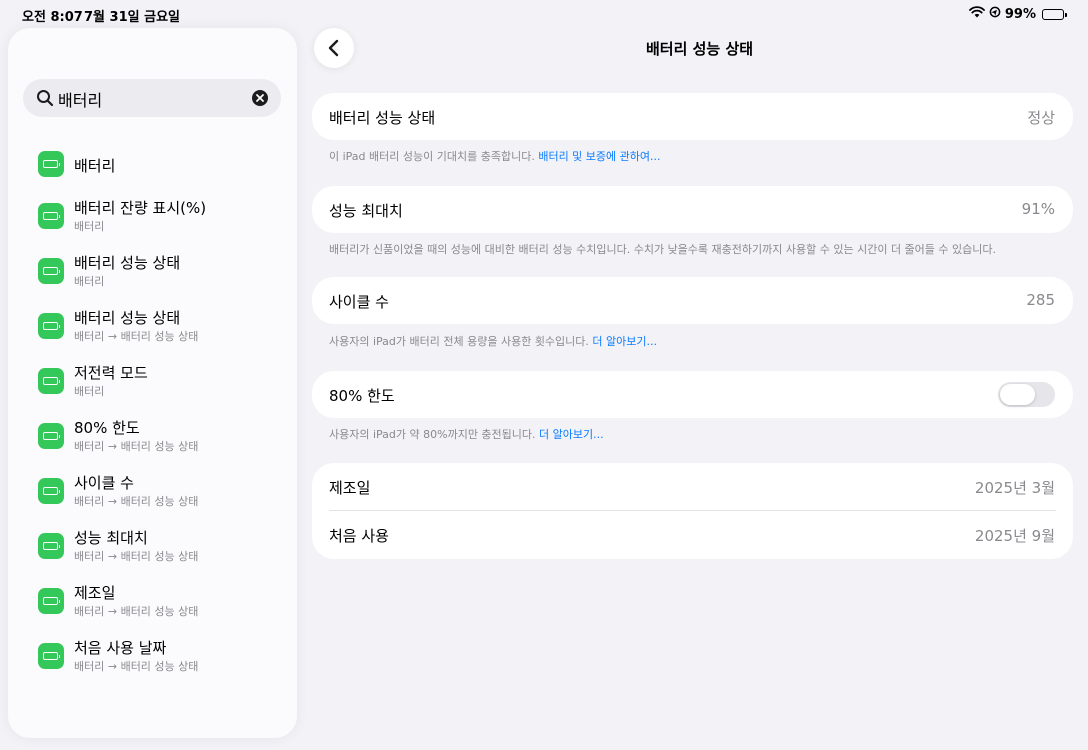  I want to click on first-use-row: 처음 사용 2025년 9월, so click(692, 534).